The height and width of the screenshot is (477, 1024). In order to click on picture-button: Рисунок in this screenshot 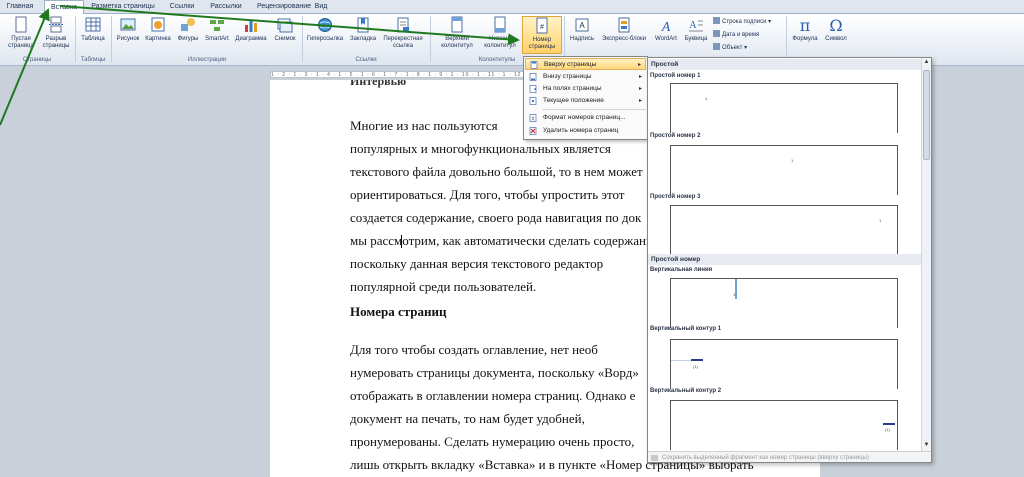, I will do `click(128, 35)`.